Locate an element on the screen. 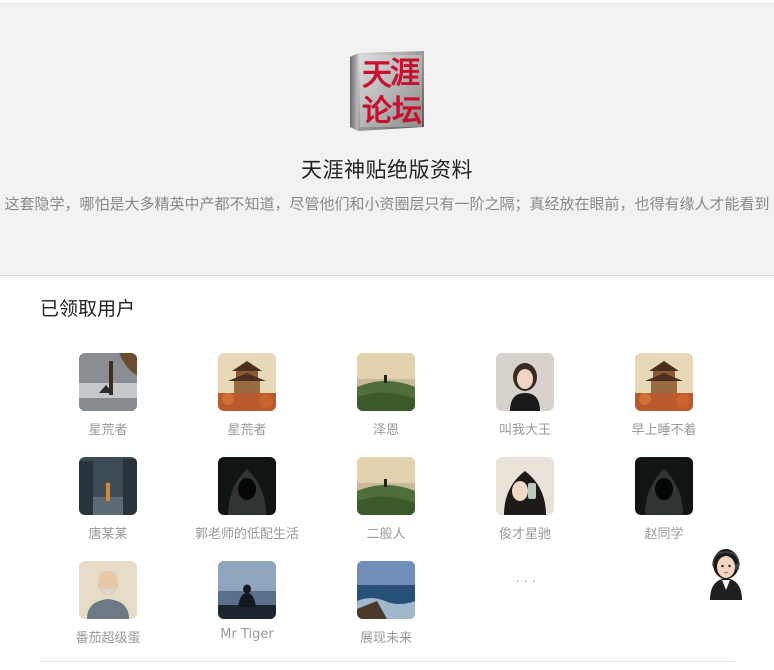  user-name: 俊才星驰 is located at coordinates (524, 534).